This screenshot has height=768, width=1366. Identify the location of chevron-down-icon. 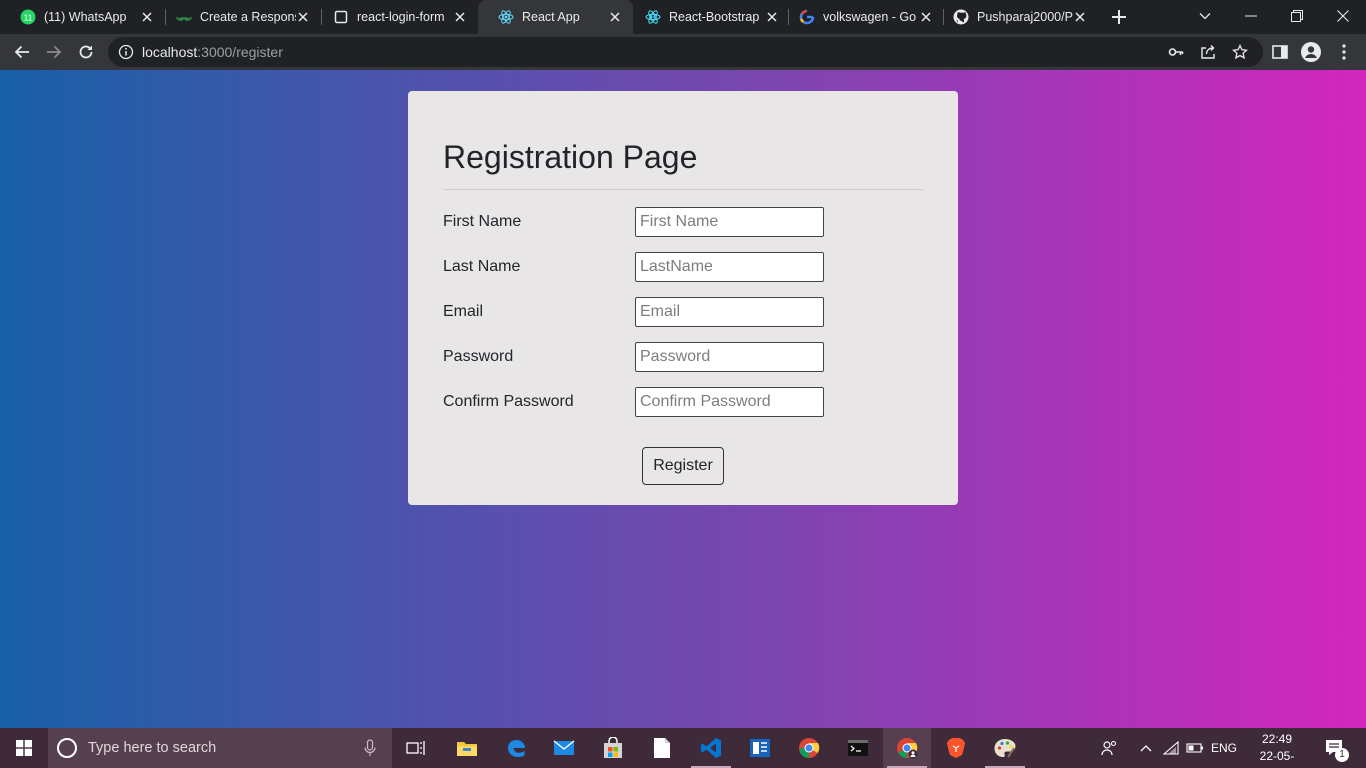
(1205, 16).